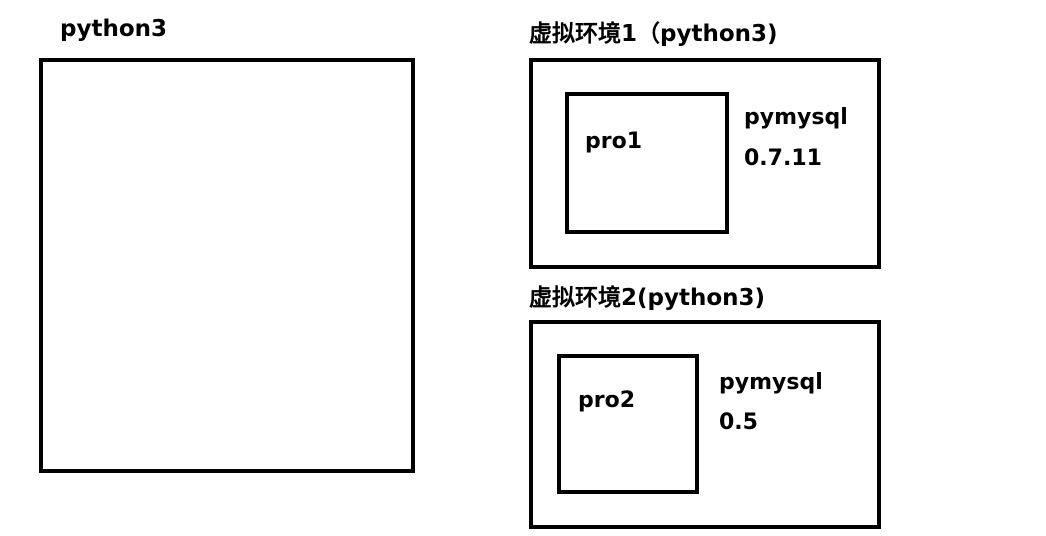  Describe the element at coordinates (653, 34) in the screenshot. I see `env1-title: 虚拟环境1（python3)` at that location.